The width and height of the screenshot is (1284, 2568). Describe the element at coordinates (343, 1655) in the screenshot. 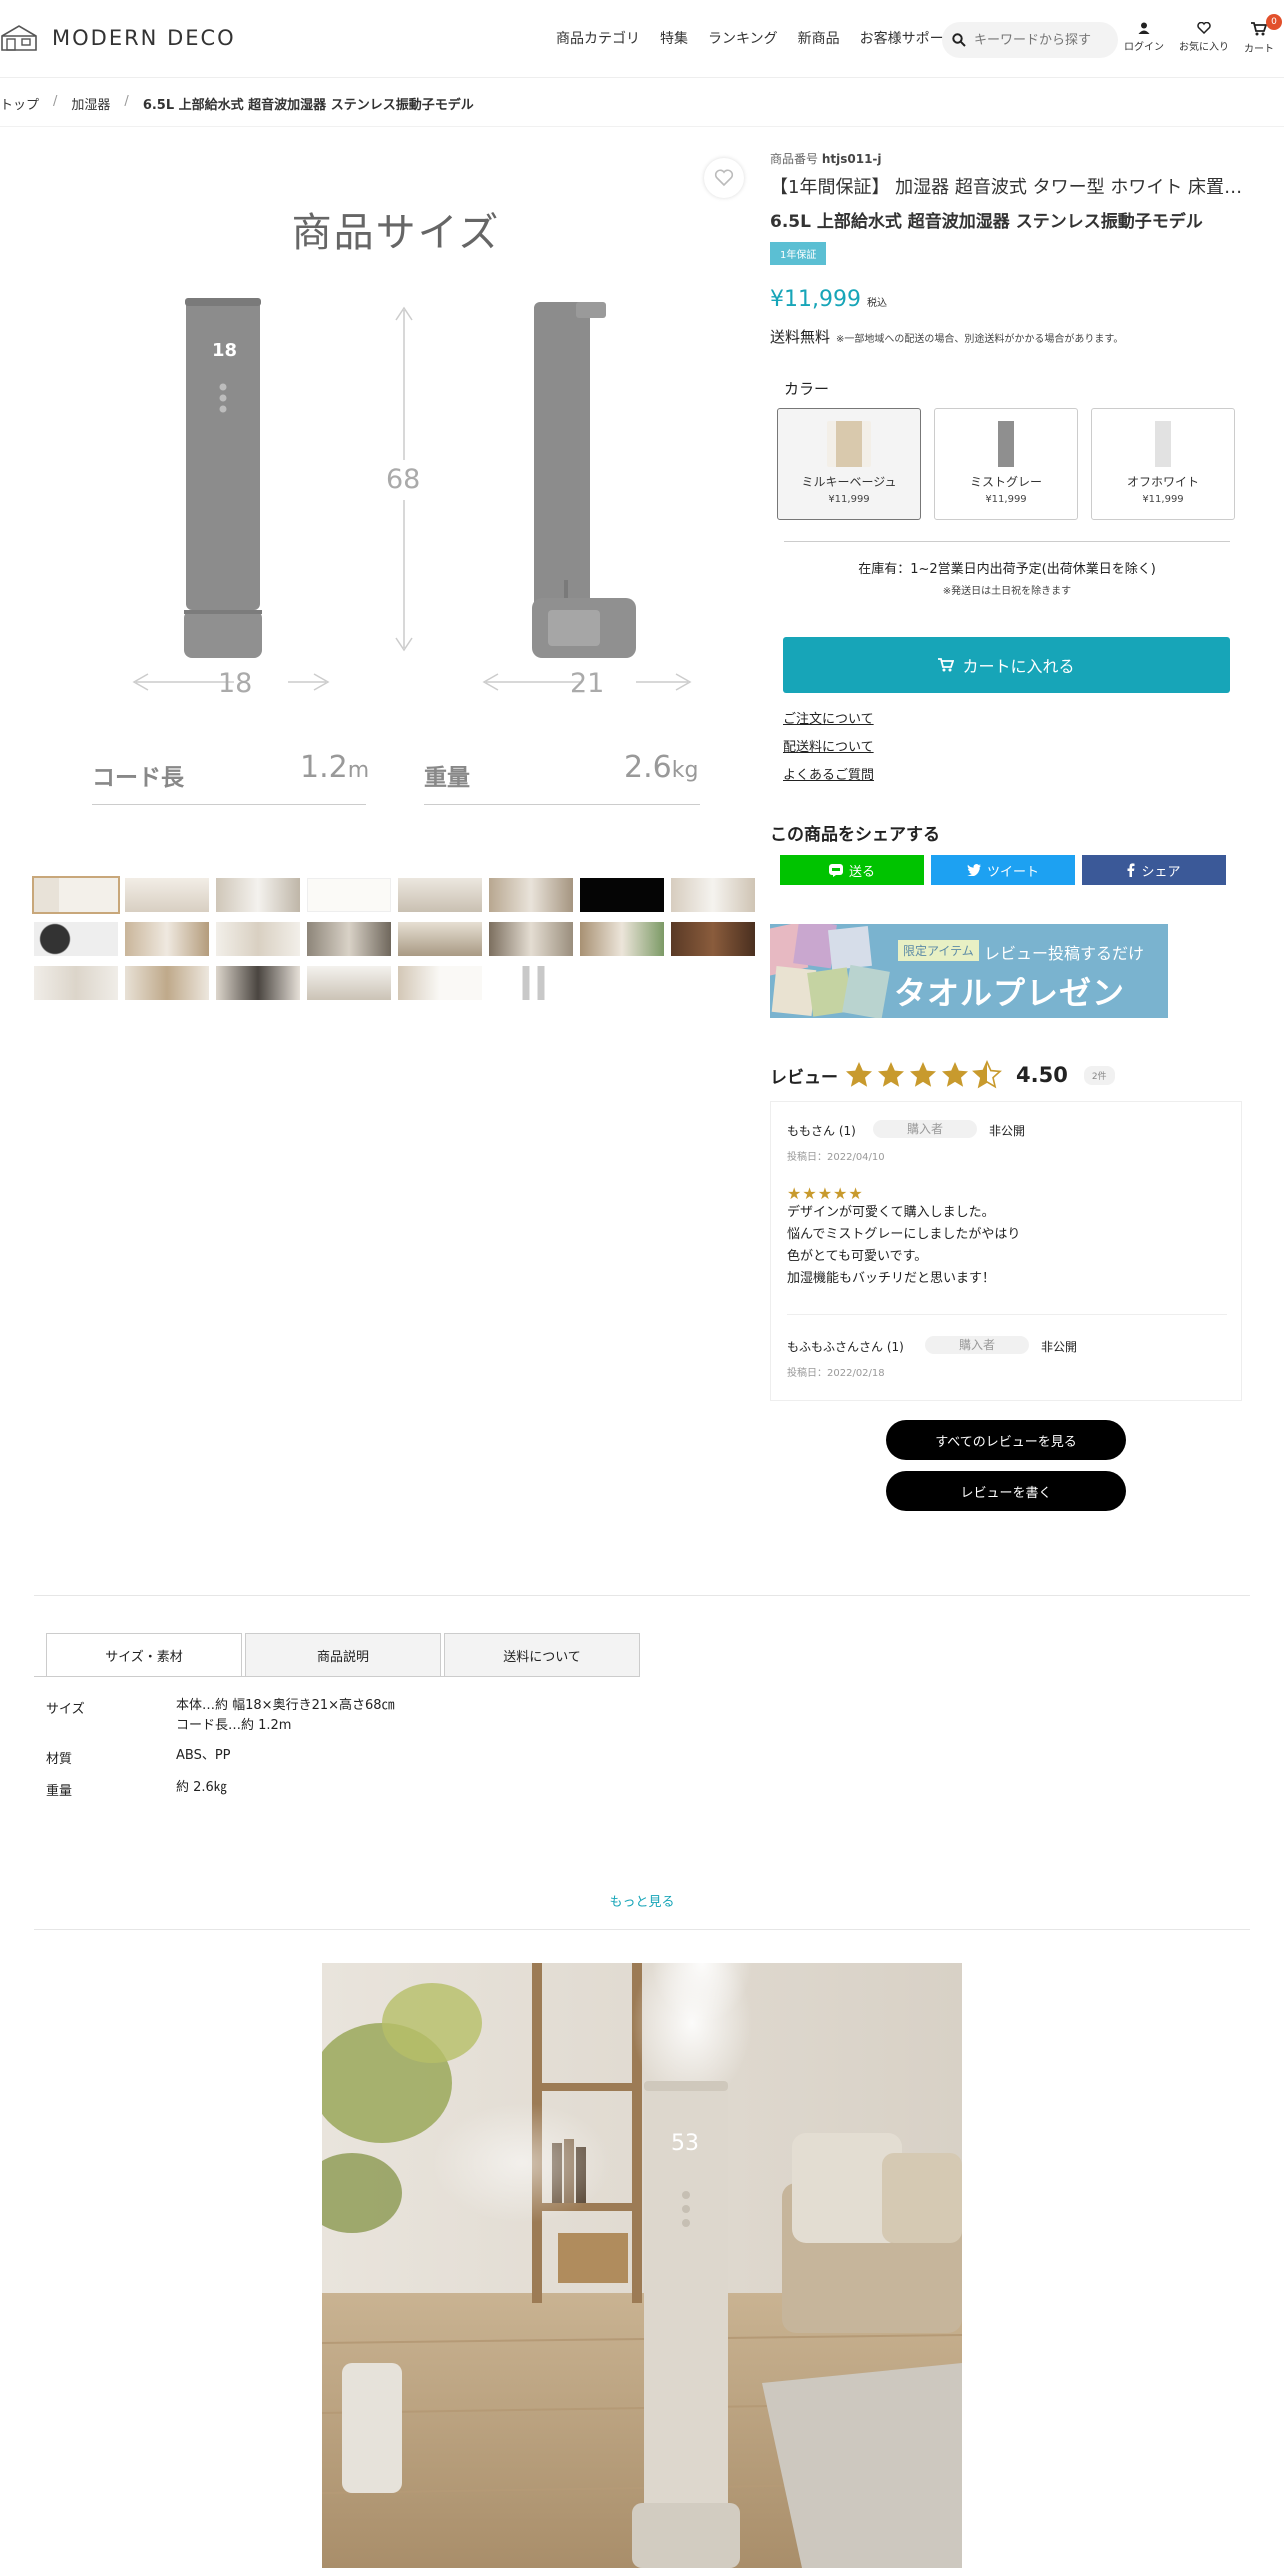

I see `tab-description: 商品説明` at that location.